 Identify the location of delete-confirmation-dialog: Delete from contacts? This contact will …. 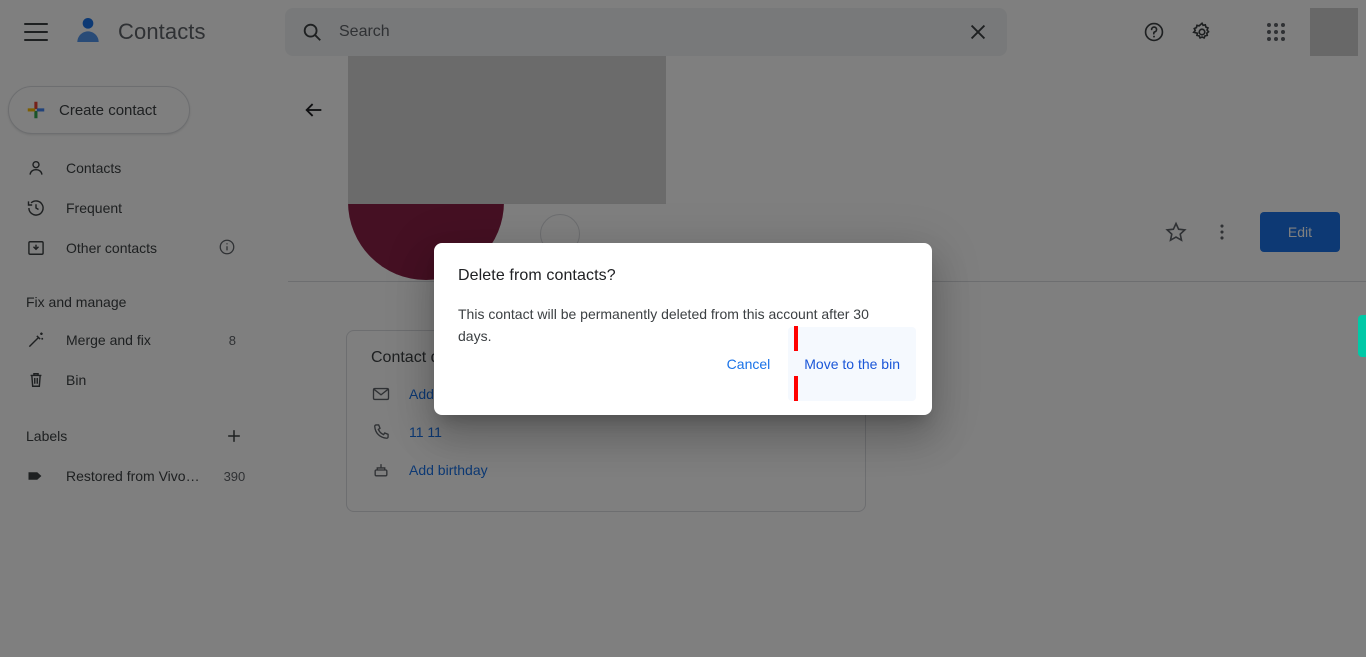
(683, 329).